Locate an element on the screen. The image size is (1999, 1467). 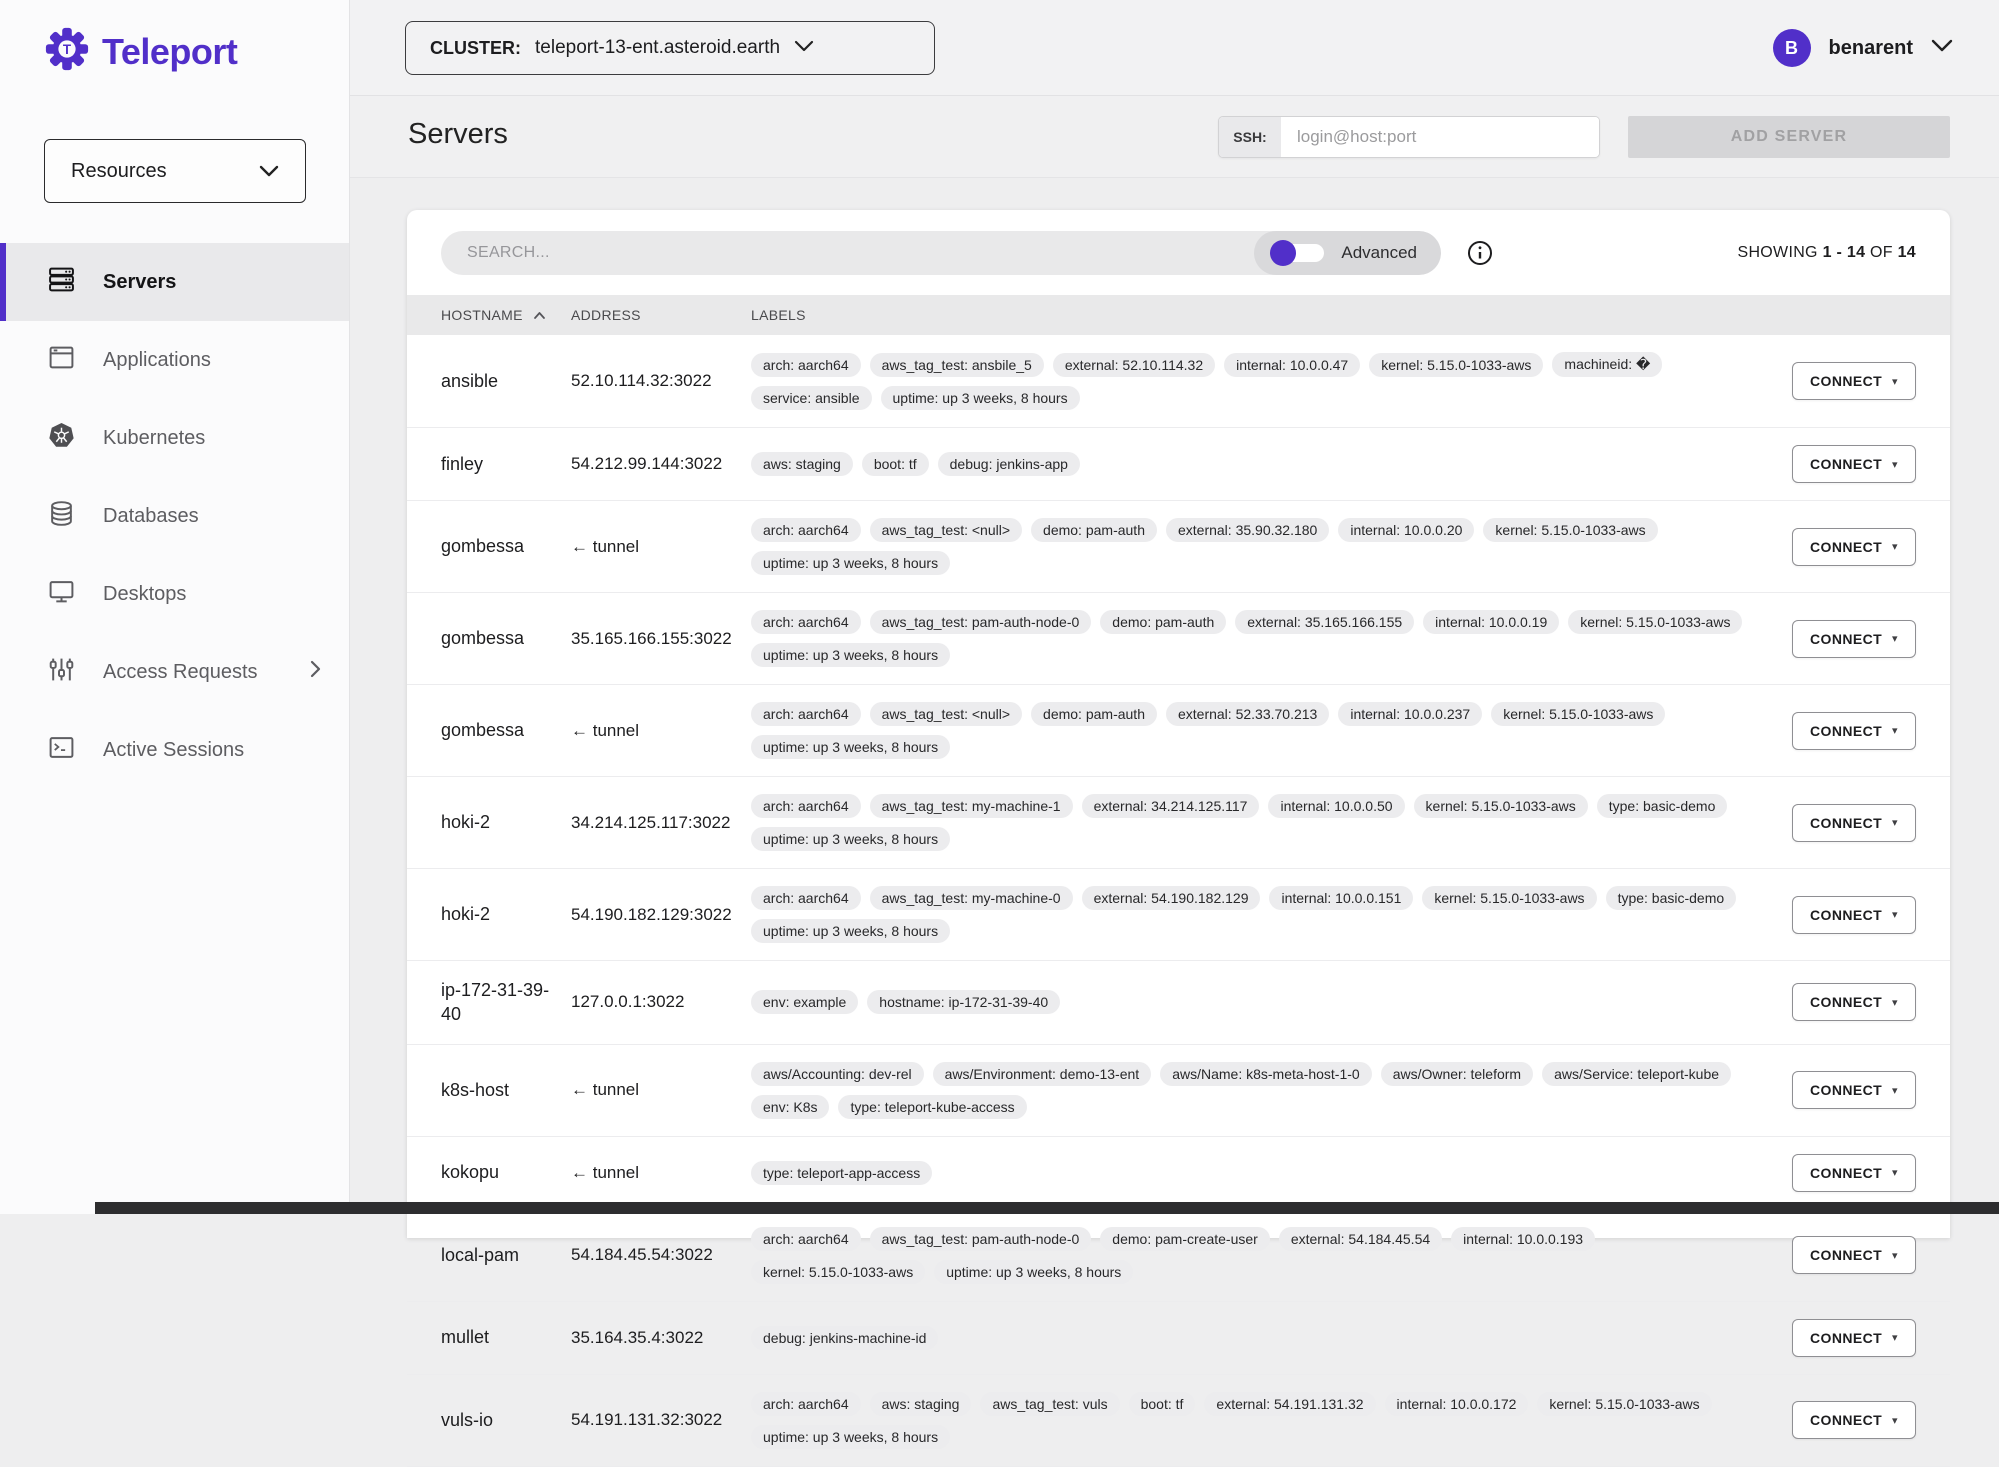
sidebar-item-access-requests: Access Requests is located at coordinates (174, 672).